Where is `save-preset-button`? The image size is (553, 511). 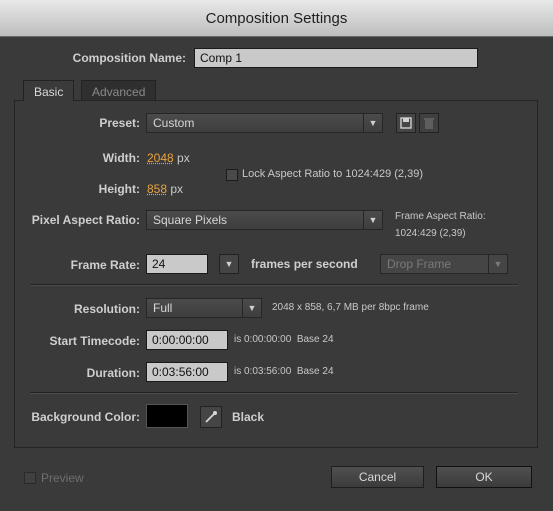
save-preset-button is located at coordinates (406, 123).